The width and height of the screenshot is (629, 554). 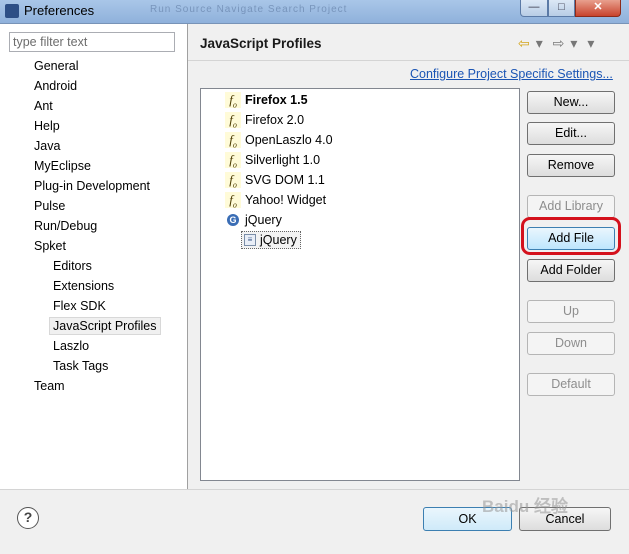 What do you see at coordinates (571, 270) in the screenshot?
I see `add-folder-button: Add Folder` at bounding box center [571, 270].